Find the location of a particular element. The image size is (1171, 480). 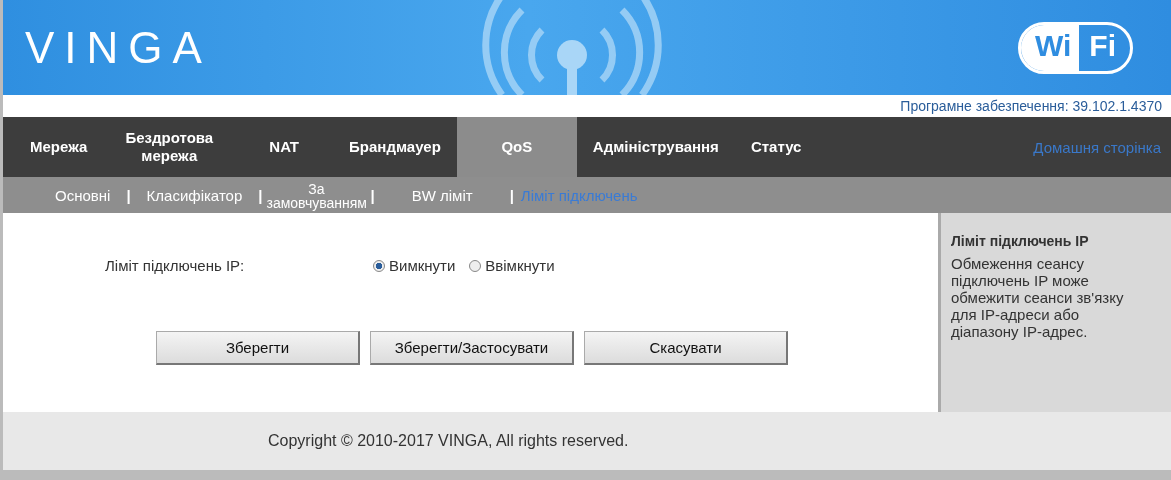

nav-tab: Мережа is located at coordinates (53, 147).